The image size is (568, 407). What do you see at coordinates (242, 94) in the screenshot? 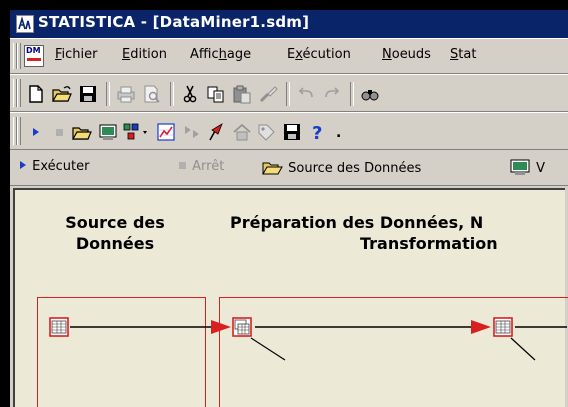
I see `paste-icon` at bounding box center [242, 94].